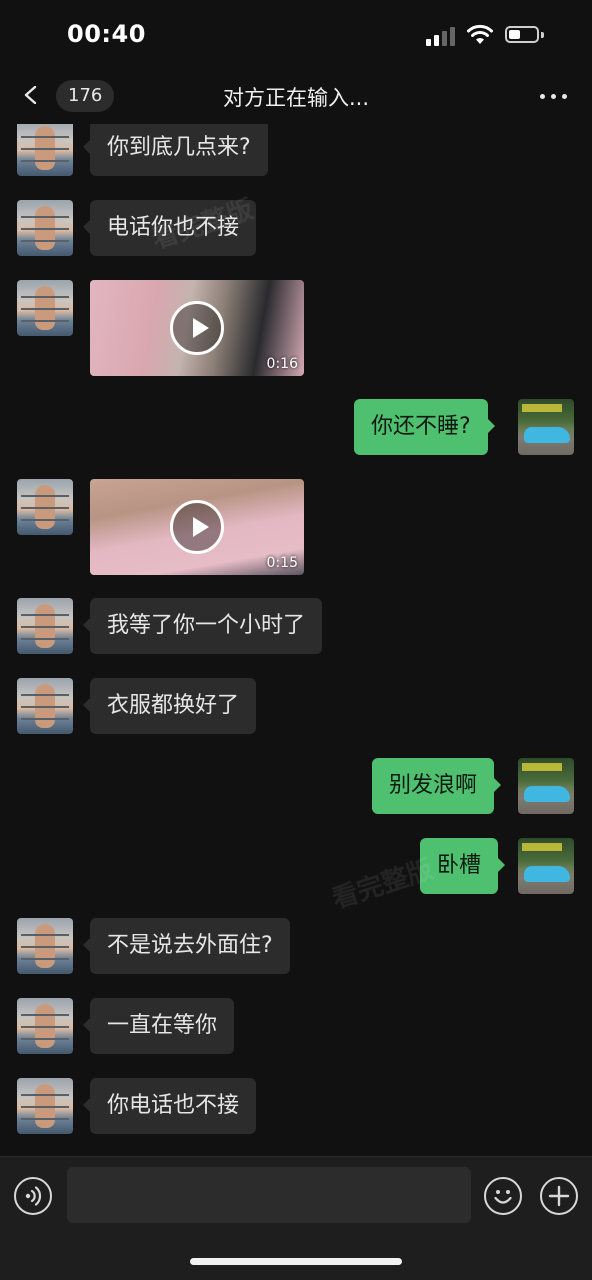  I want to click on video-message: 0:16, so click(197, 328).